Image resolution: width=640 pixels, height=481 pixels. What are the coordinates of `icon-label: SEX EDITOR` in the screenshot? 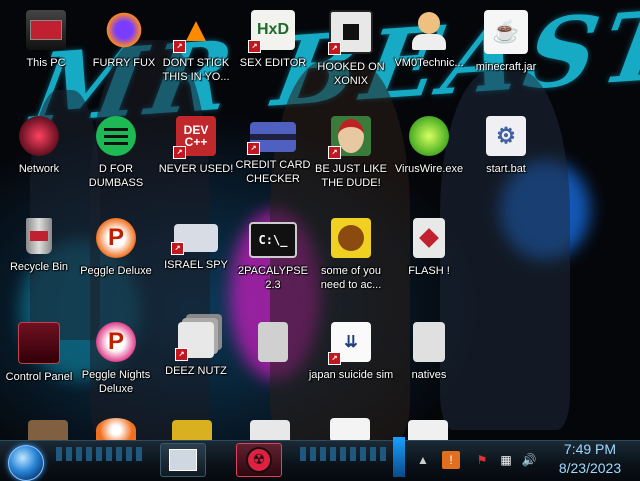 It's located at (273, 63).